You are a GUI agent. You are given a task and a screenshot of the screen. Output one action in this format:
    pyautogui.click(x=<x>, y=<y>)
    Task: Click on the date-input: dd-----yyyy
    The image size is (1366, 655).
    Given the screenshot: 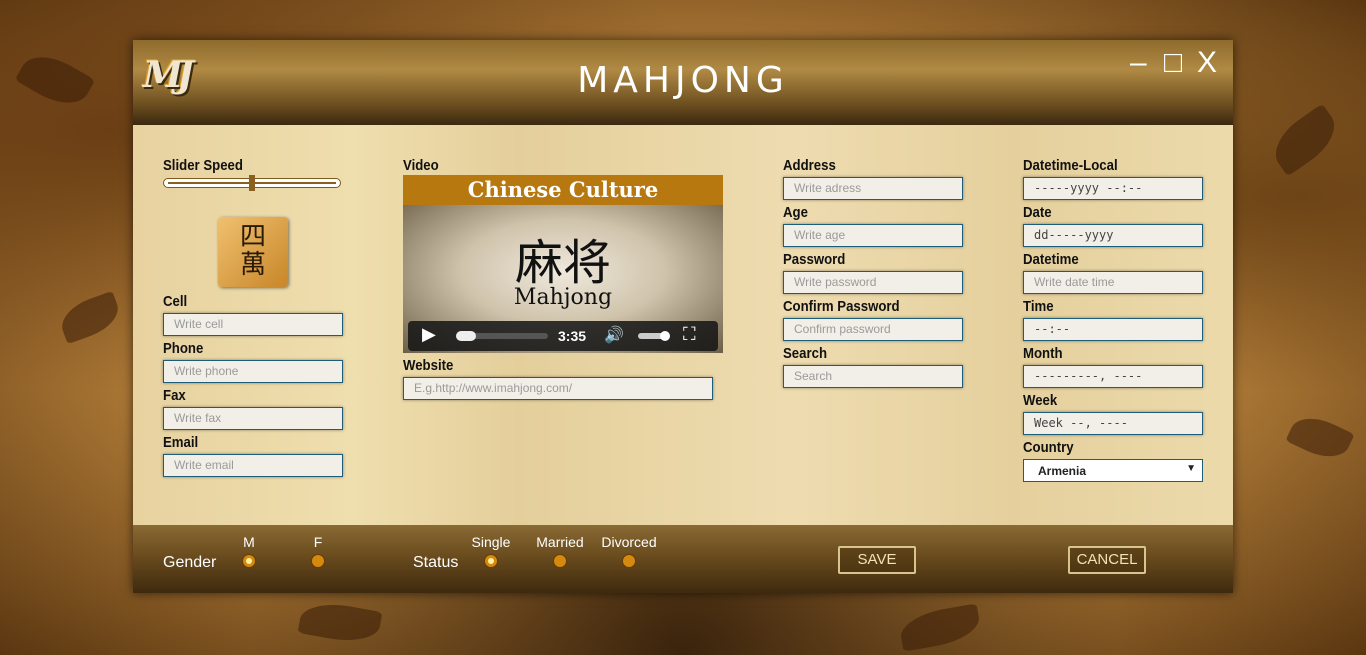 What is the action you would take?
    pyautogui.click(x=1113, y=235)
    